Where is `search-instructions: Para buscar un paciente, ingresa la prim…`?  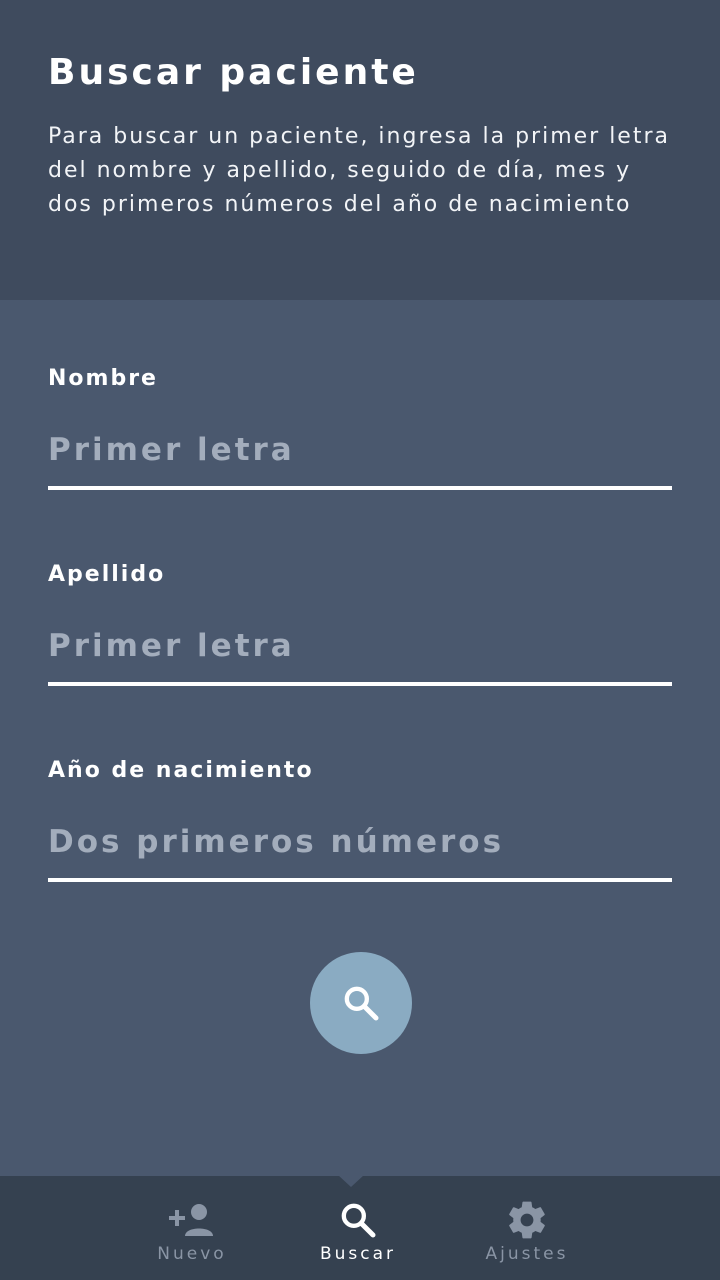
search-instructions: Para buscar un paciente, ingresa la prim… is located at coordinates (359, 170).